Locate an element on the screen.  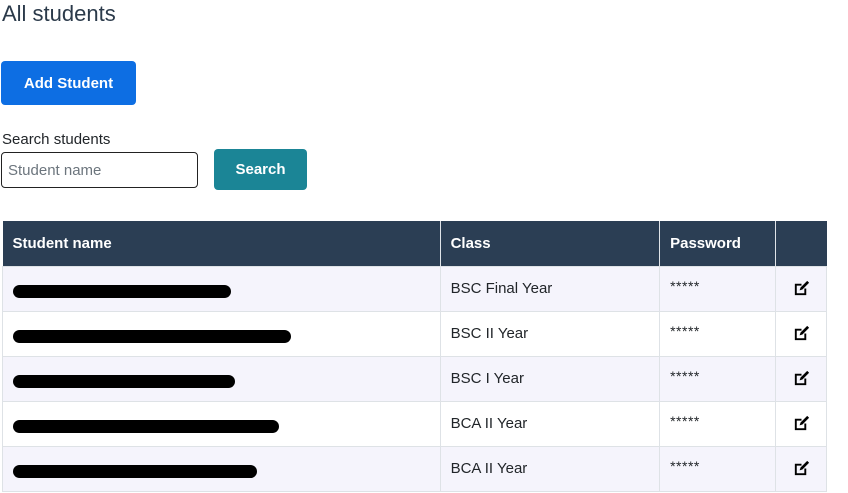
class-cell: BSC I Year is located at coordinates (550, 378).